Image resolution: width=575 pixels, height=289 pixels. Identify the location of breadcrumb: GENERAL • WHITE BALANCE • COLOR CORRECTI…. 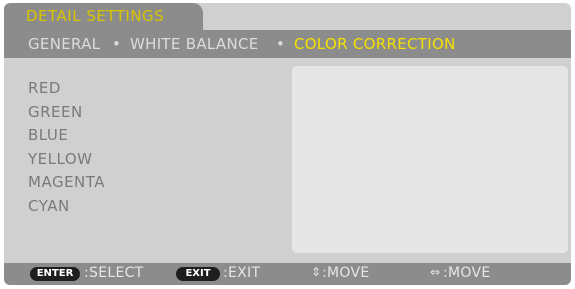
(287, 44).